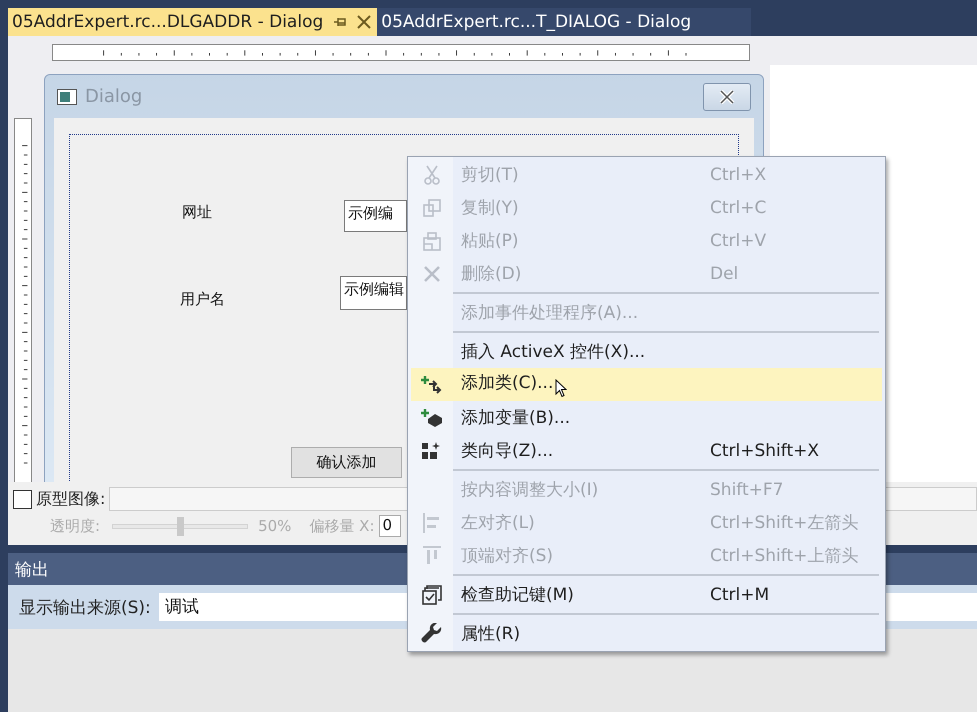 The image size is (977, 712). Describe the element at coordinates (432, 594) in the screenshot. I see `check-mnemonic-icon` at that location.